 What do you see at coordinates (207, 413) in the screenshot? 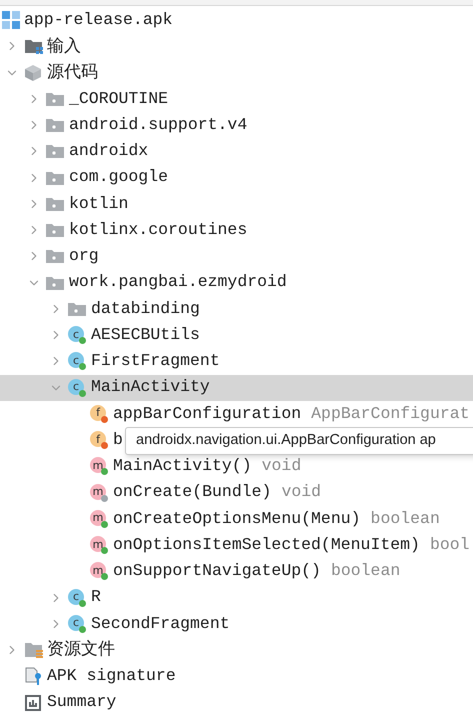
I see `node-label: appBarConfiguration` at bounding box center [207, 413].